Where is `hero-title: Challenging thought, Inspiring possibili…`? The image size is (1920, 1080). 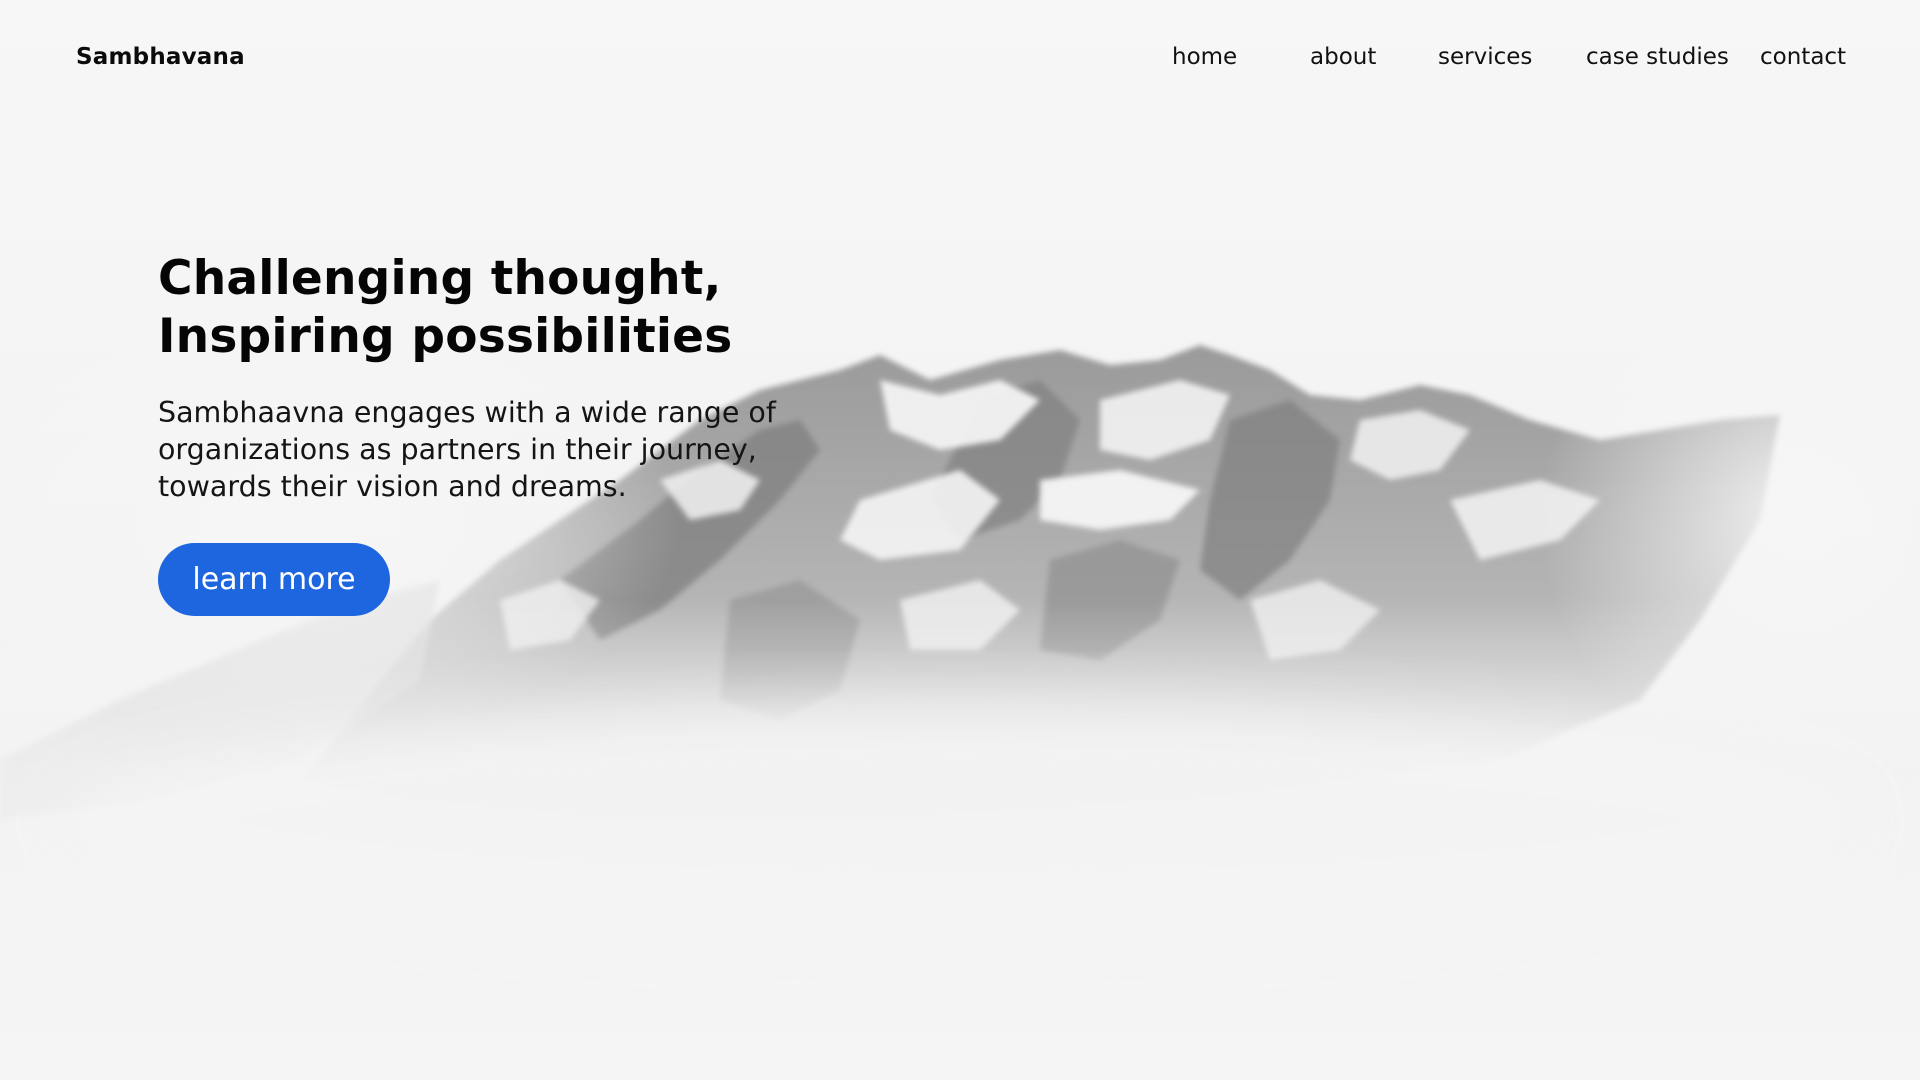
hero-title: Challenging thought, Inspiring possibili… is located at coordinates (518, 308).